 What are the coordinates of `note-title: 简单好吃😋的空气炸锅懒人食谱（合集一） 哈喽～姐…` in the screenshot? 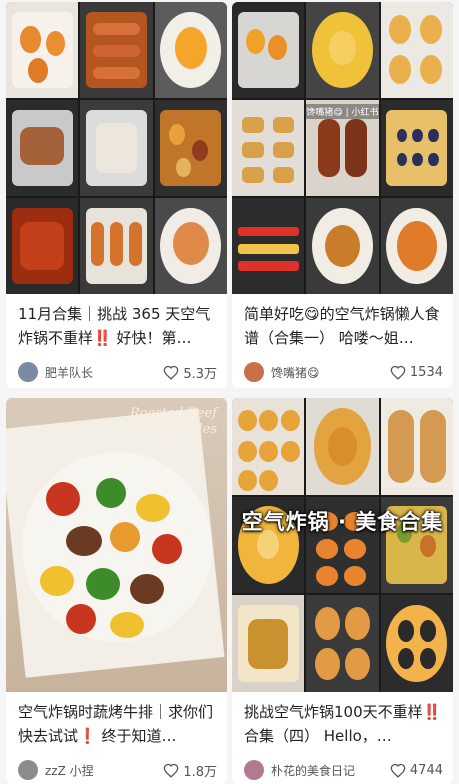 It's located at (343, 326).